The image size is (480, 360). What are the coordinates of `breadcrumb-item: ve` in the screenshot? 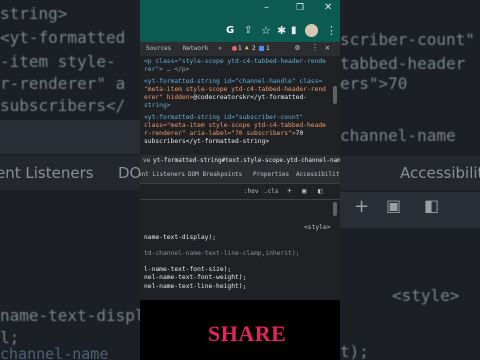 It's located at (146, 161).